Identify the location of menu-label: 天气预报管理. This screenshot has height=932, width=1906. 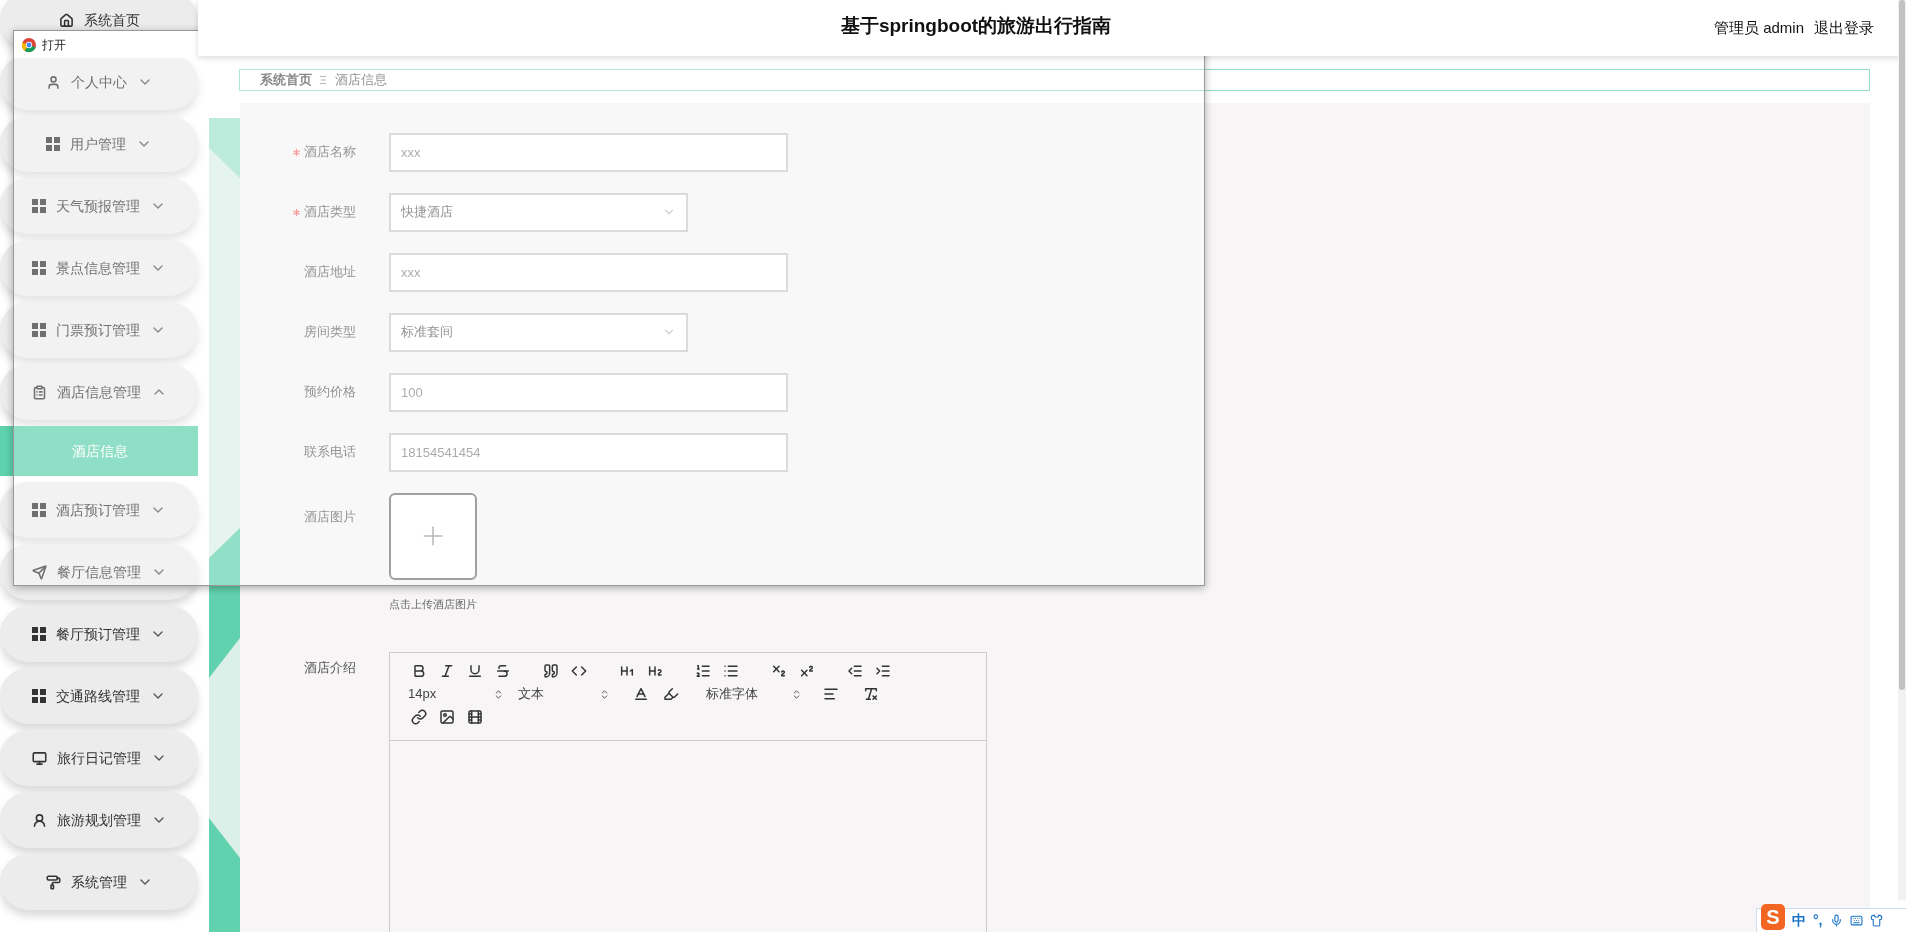
(98, 206).